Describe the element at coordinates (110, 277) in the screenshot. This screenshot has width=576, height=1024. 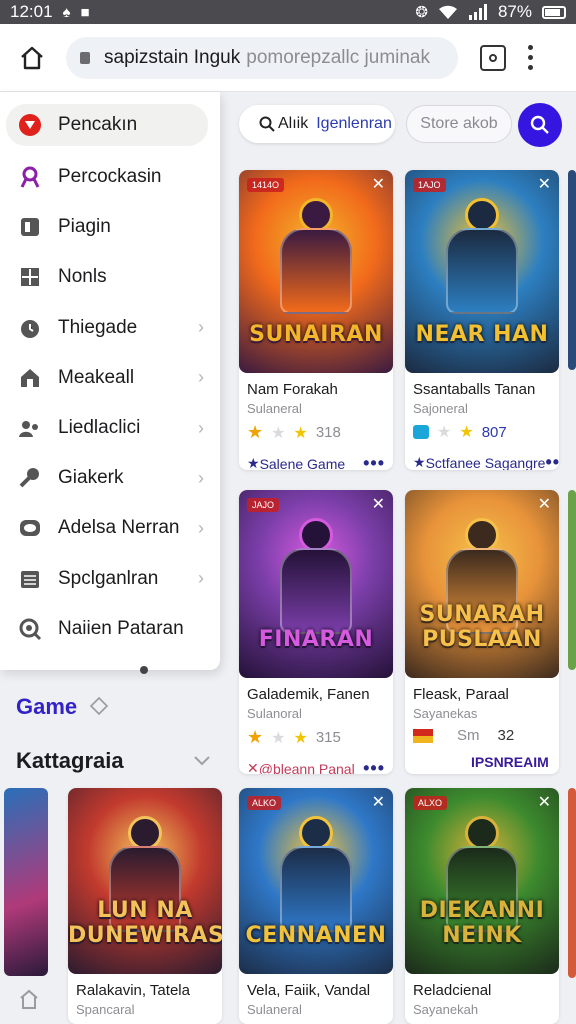
I see `drawer-item: Nonls` at that location.